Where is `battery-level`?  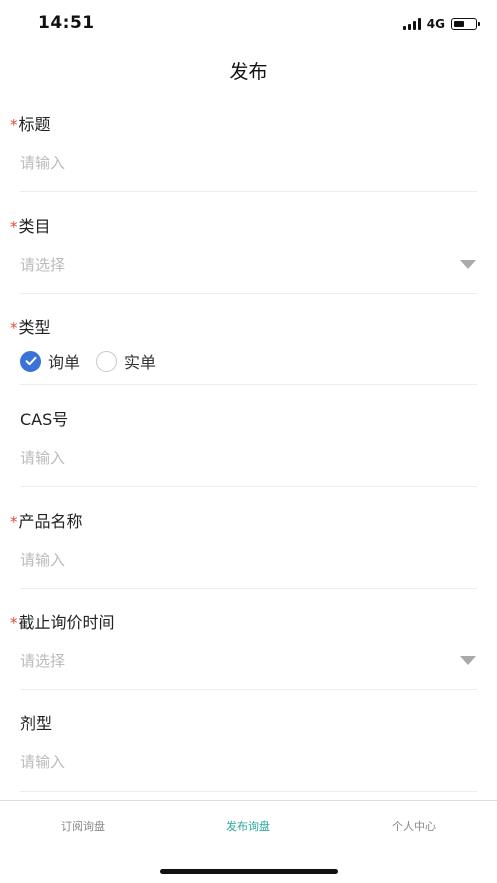 battery-level is located at coordinates (459, 24).